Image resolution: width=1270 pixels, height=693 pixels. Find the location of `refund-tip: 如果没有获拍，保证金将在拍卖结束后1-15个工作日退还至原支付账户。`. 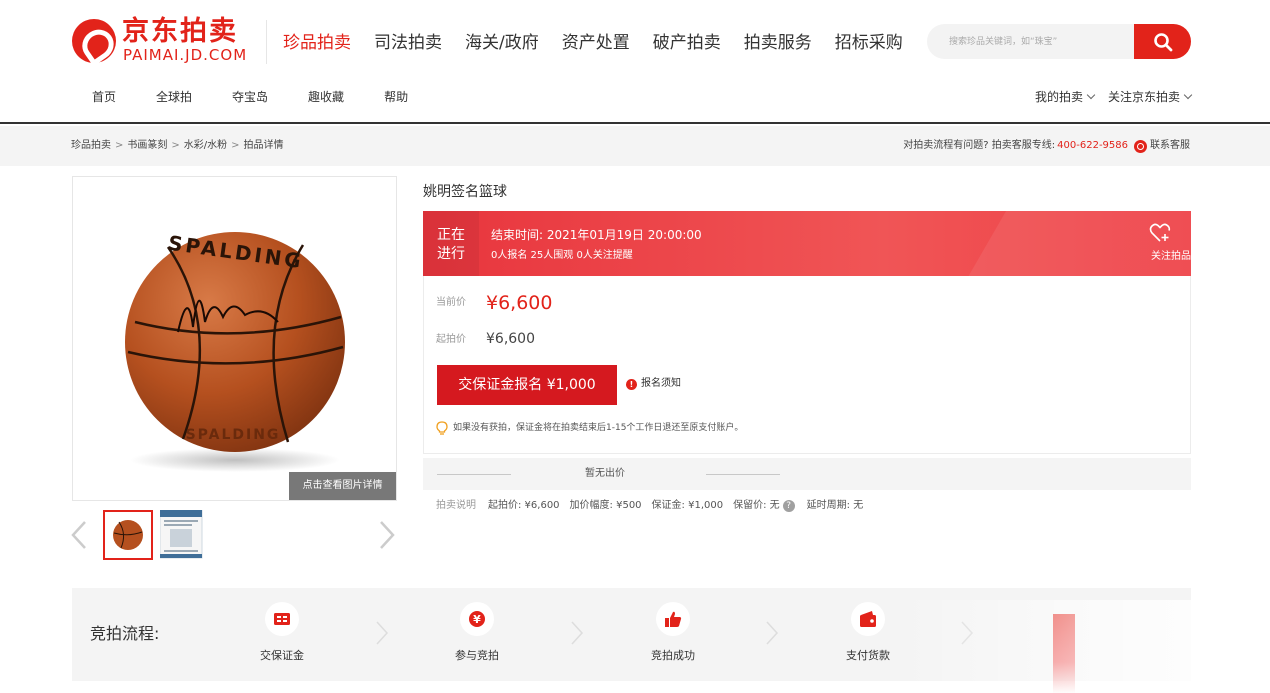

refund-tip: 如果没有获拍，保证金将在拍卖结束后1-15个工作日退还至原支付账户。 is located at coordinates (589, 428).